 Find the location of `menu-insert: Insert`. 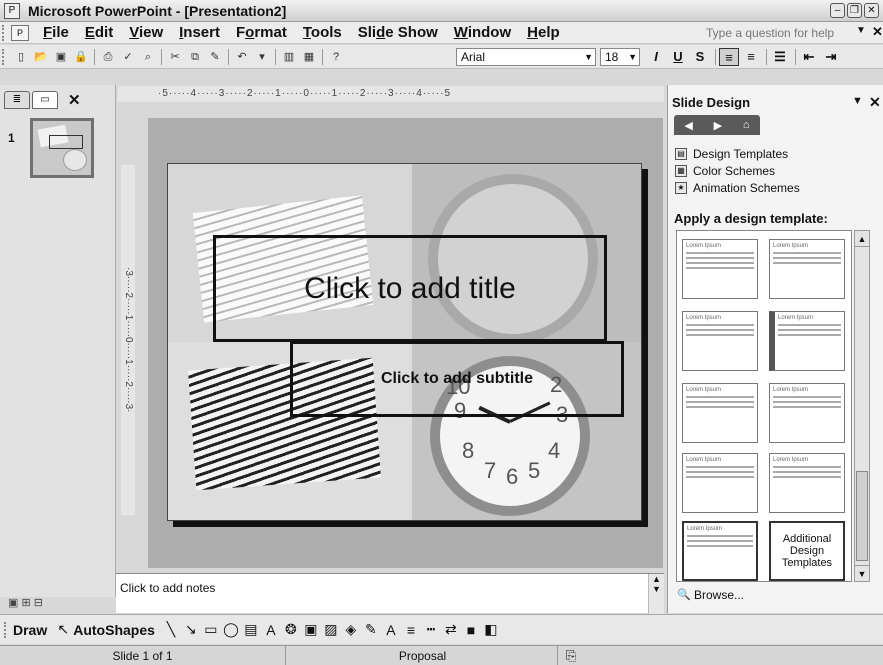

menu-insert: Insert is located at coordinates (199, 32).